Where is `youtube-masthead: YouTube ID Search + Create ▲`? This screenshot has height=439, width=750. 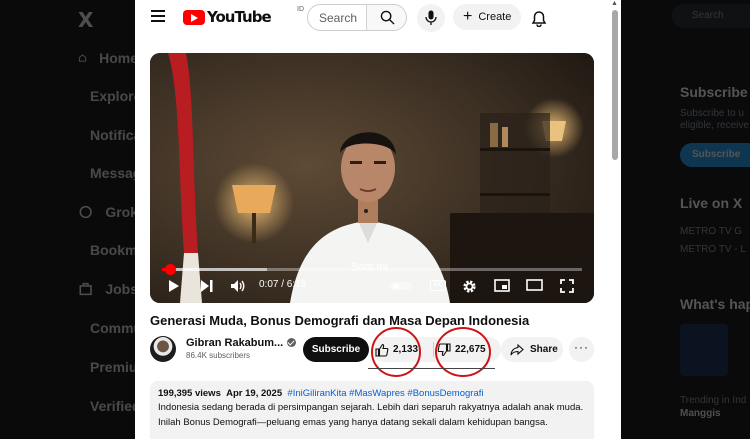 youtube-masthead: YouTube ID Search + Create ▲ is located at coordinates (378, 18).